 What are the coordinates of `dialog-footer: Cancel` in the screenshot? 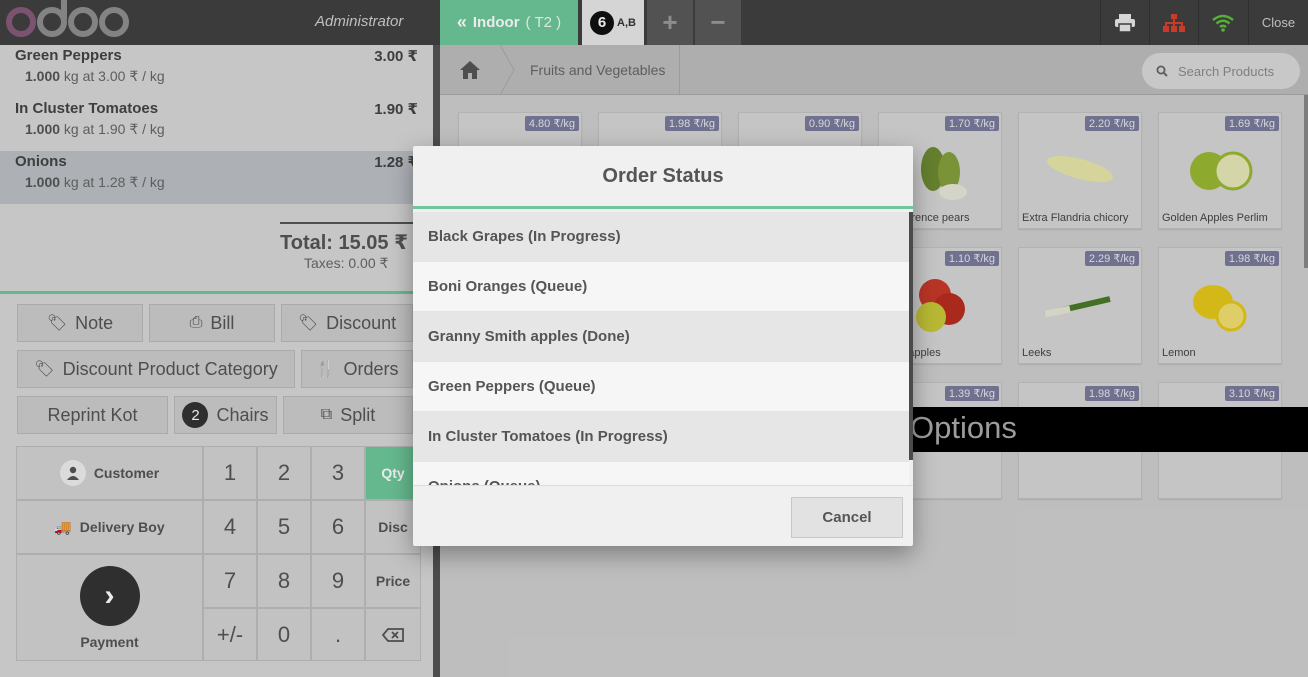 It's located at (663, 515).